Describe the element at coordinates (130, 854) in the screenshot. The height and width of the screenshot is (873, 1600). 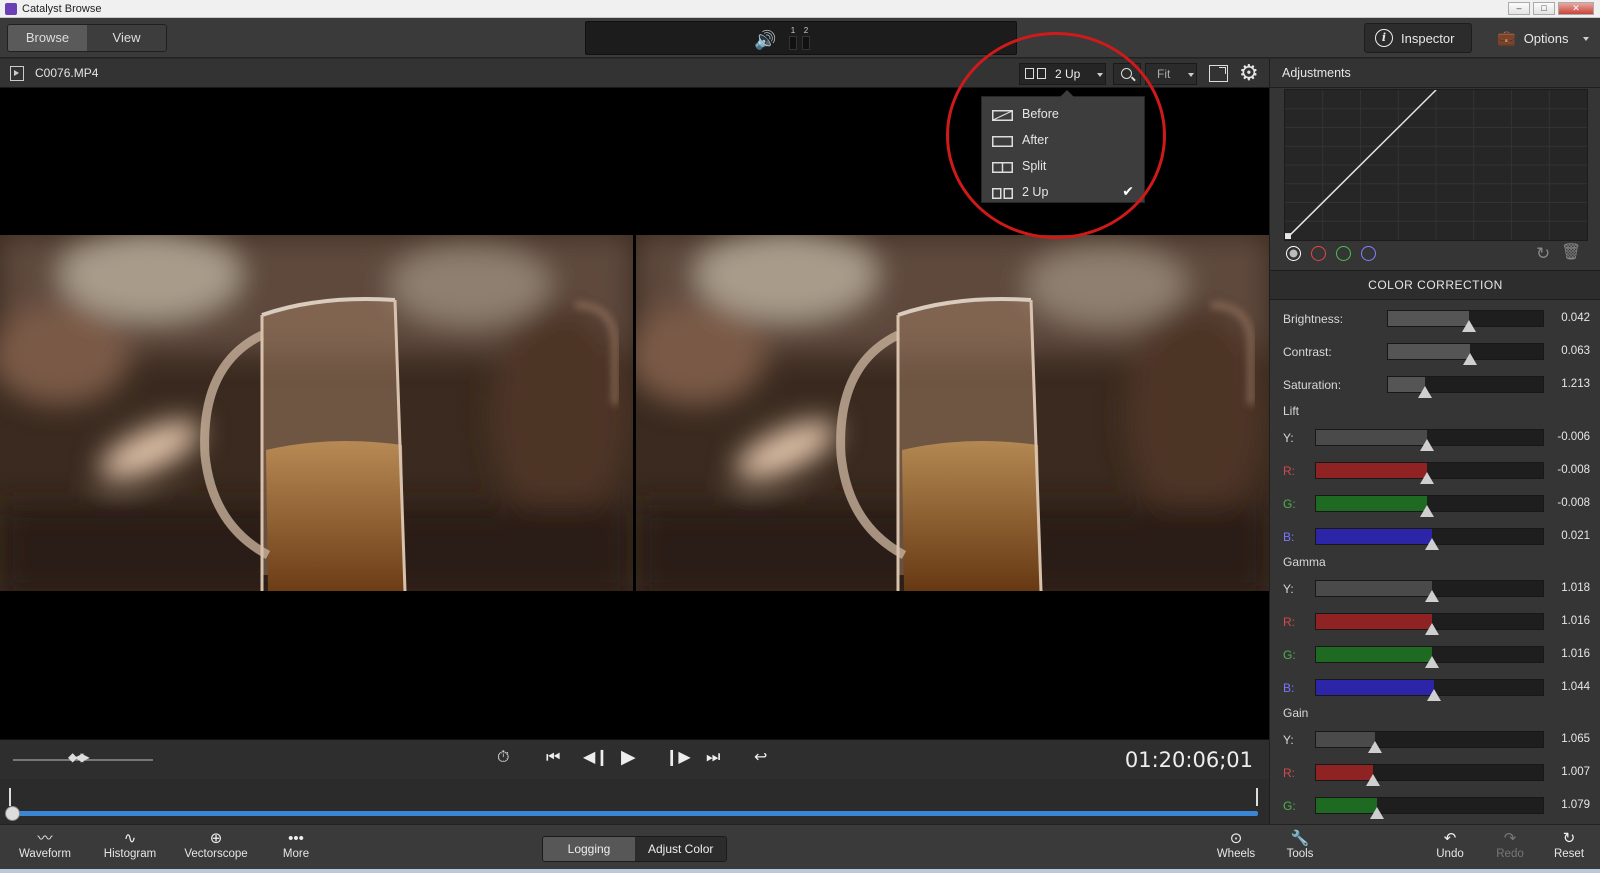
I see `histogram-label: Histogram` at that location.